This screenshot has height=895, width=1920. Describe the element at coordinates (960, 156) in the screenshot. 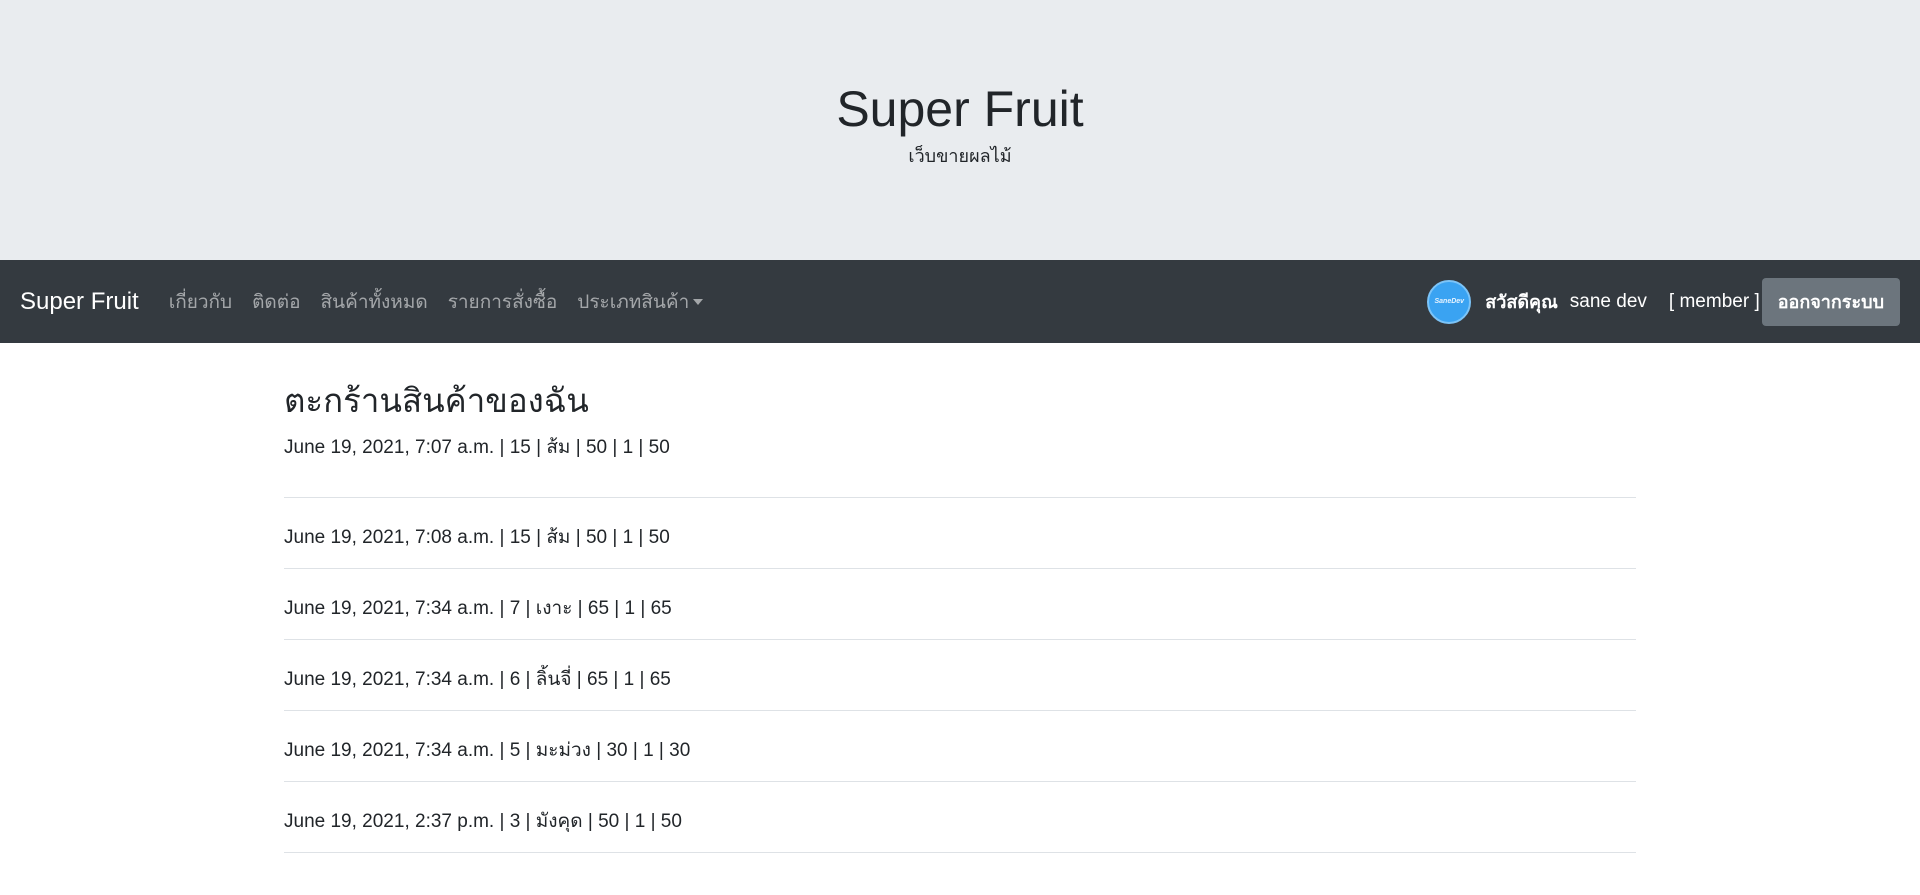

I see `site-subtitle: เว็บขายผลไม้` at that location.